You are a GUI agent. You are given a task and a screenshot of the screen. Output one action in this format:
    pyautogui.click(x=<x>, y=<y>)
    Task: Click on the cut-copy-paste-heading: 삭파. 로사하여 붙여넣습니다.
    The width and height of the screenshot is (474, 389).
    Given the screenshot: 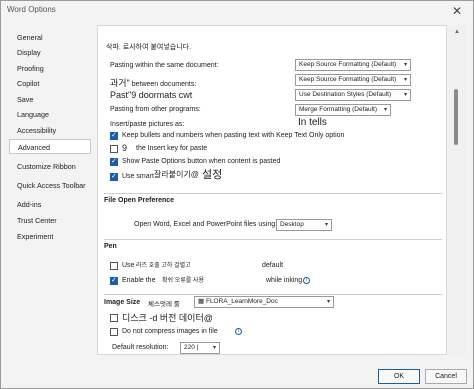 What is the action you would take?
    pyautogui.click(x=149, y=47)
    